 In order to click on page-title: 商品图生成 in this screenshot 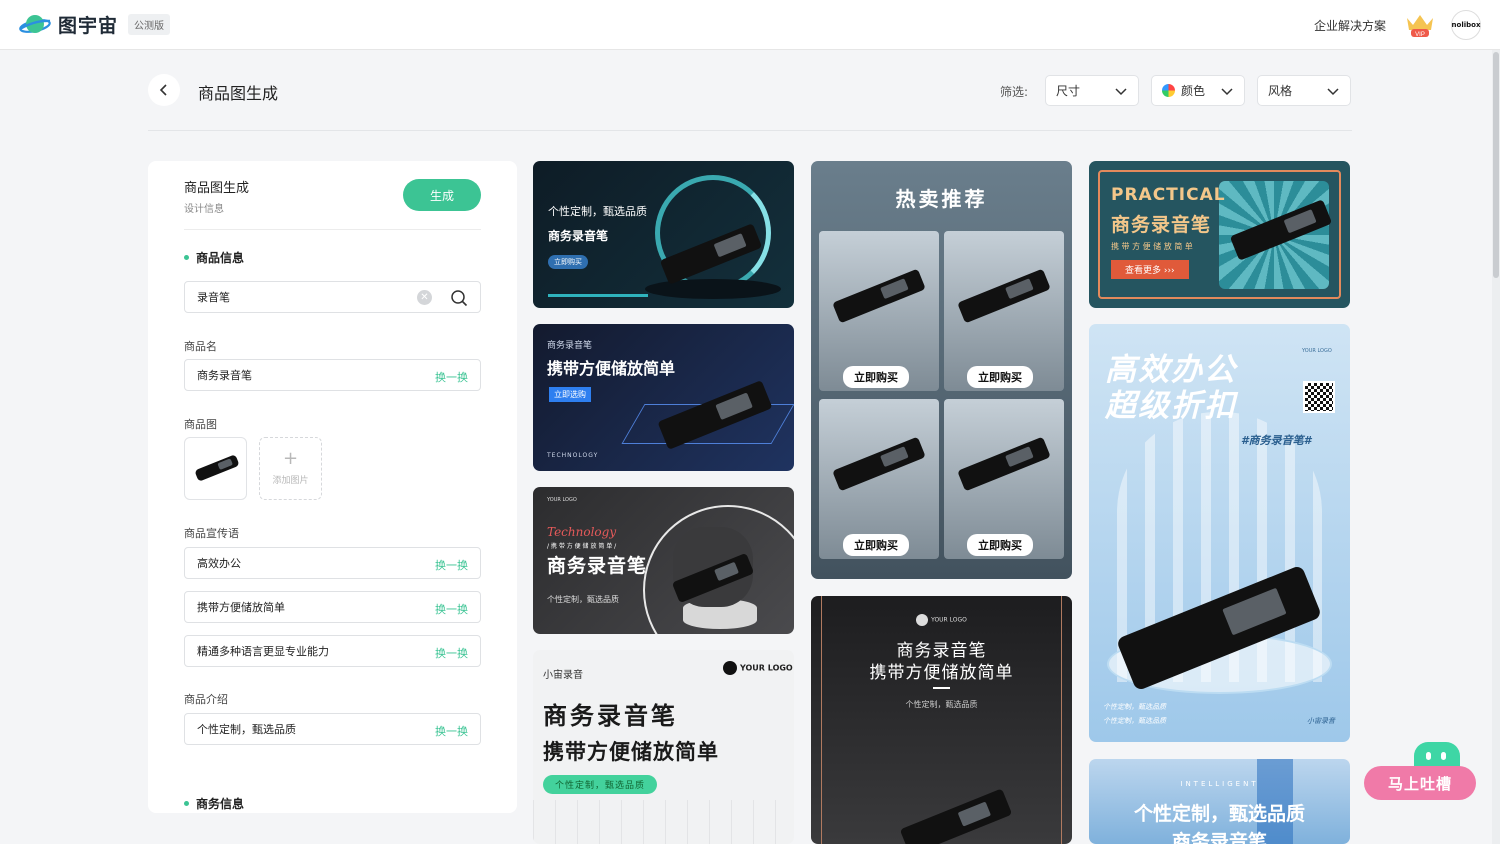, I will do `click(238, 93)`.